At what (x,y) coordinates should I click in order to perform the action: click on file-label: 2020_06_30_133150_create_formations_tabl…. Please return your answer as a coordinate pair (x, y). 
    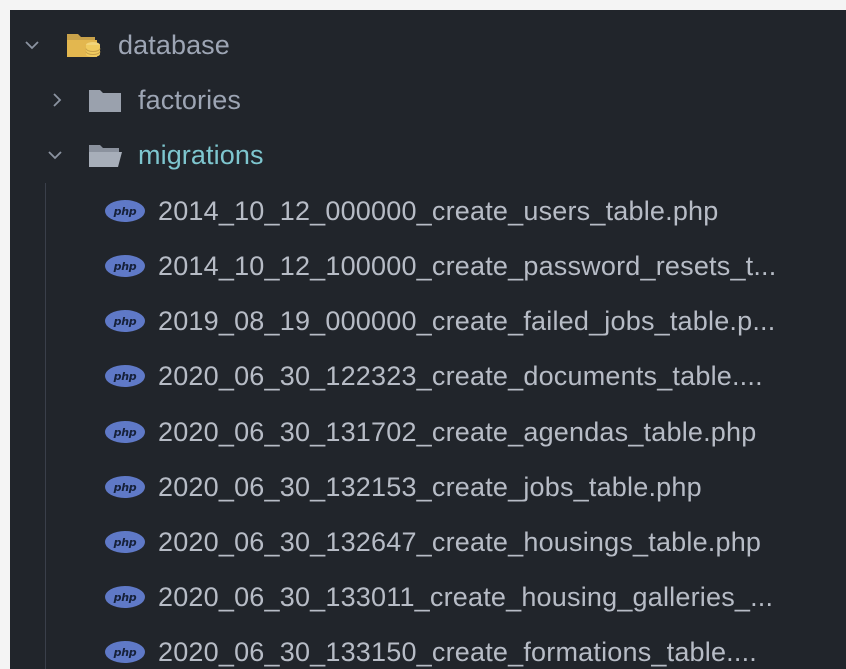
    Looking at the image, I should click on (457, 652).